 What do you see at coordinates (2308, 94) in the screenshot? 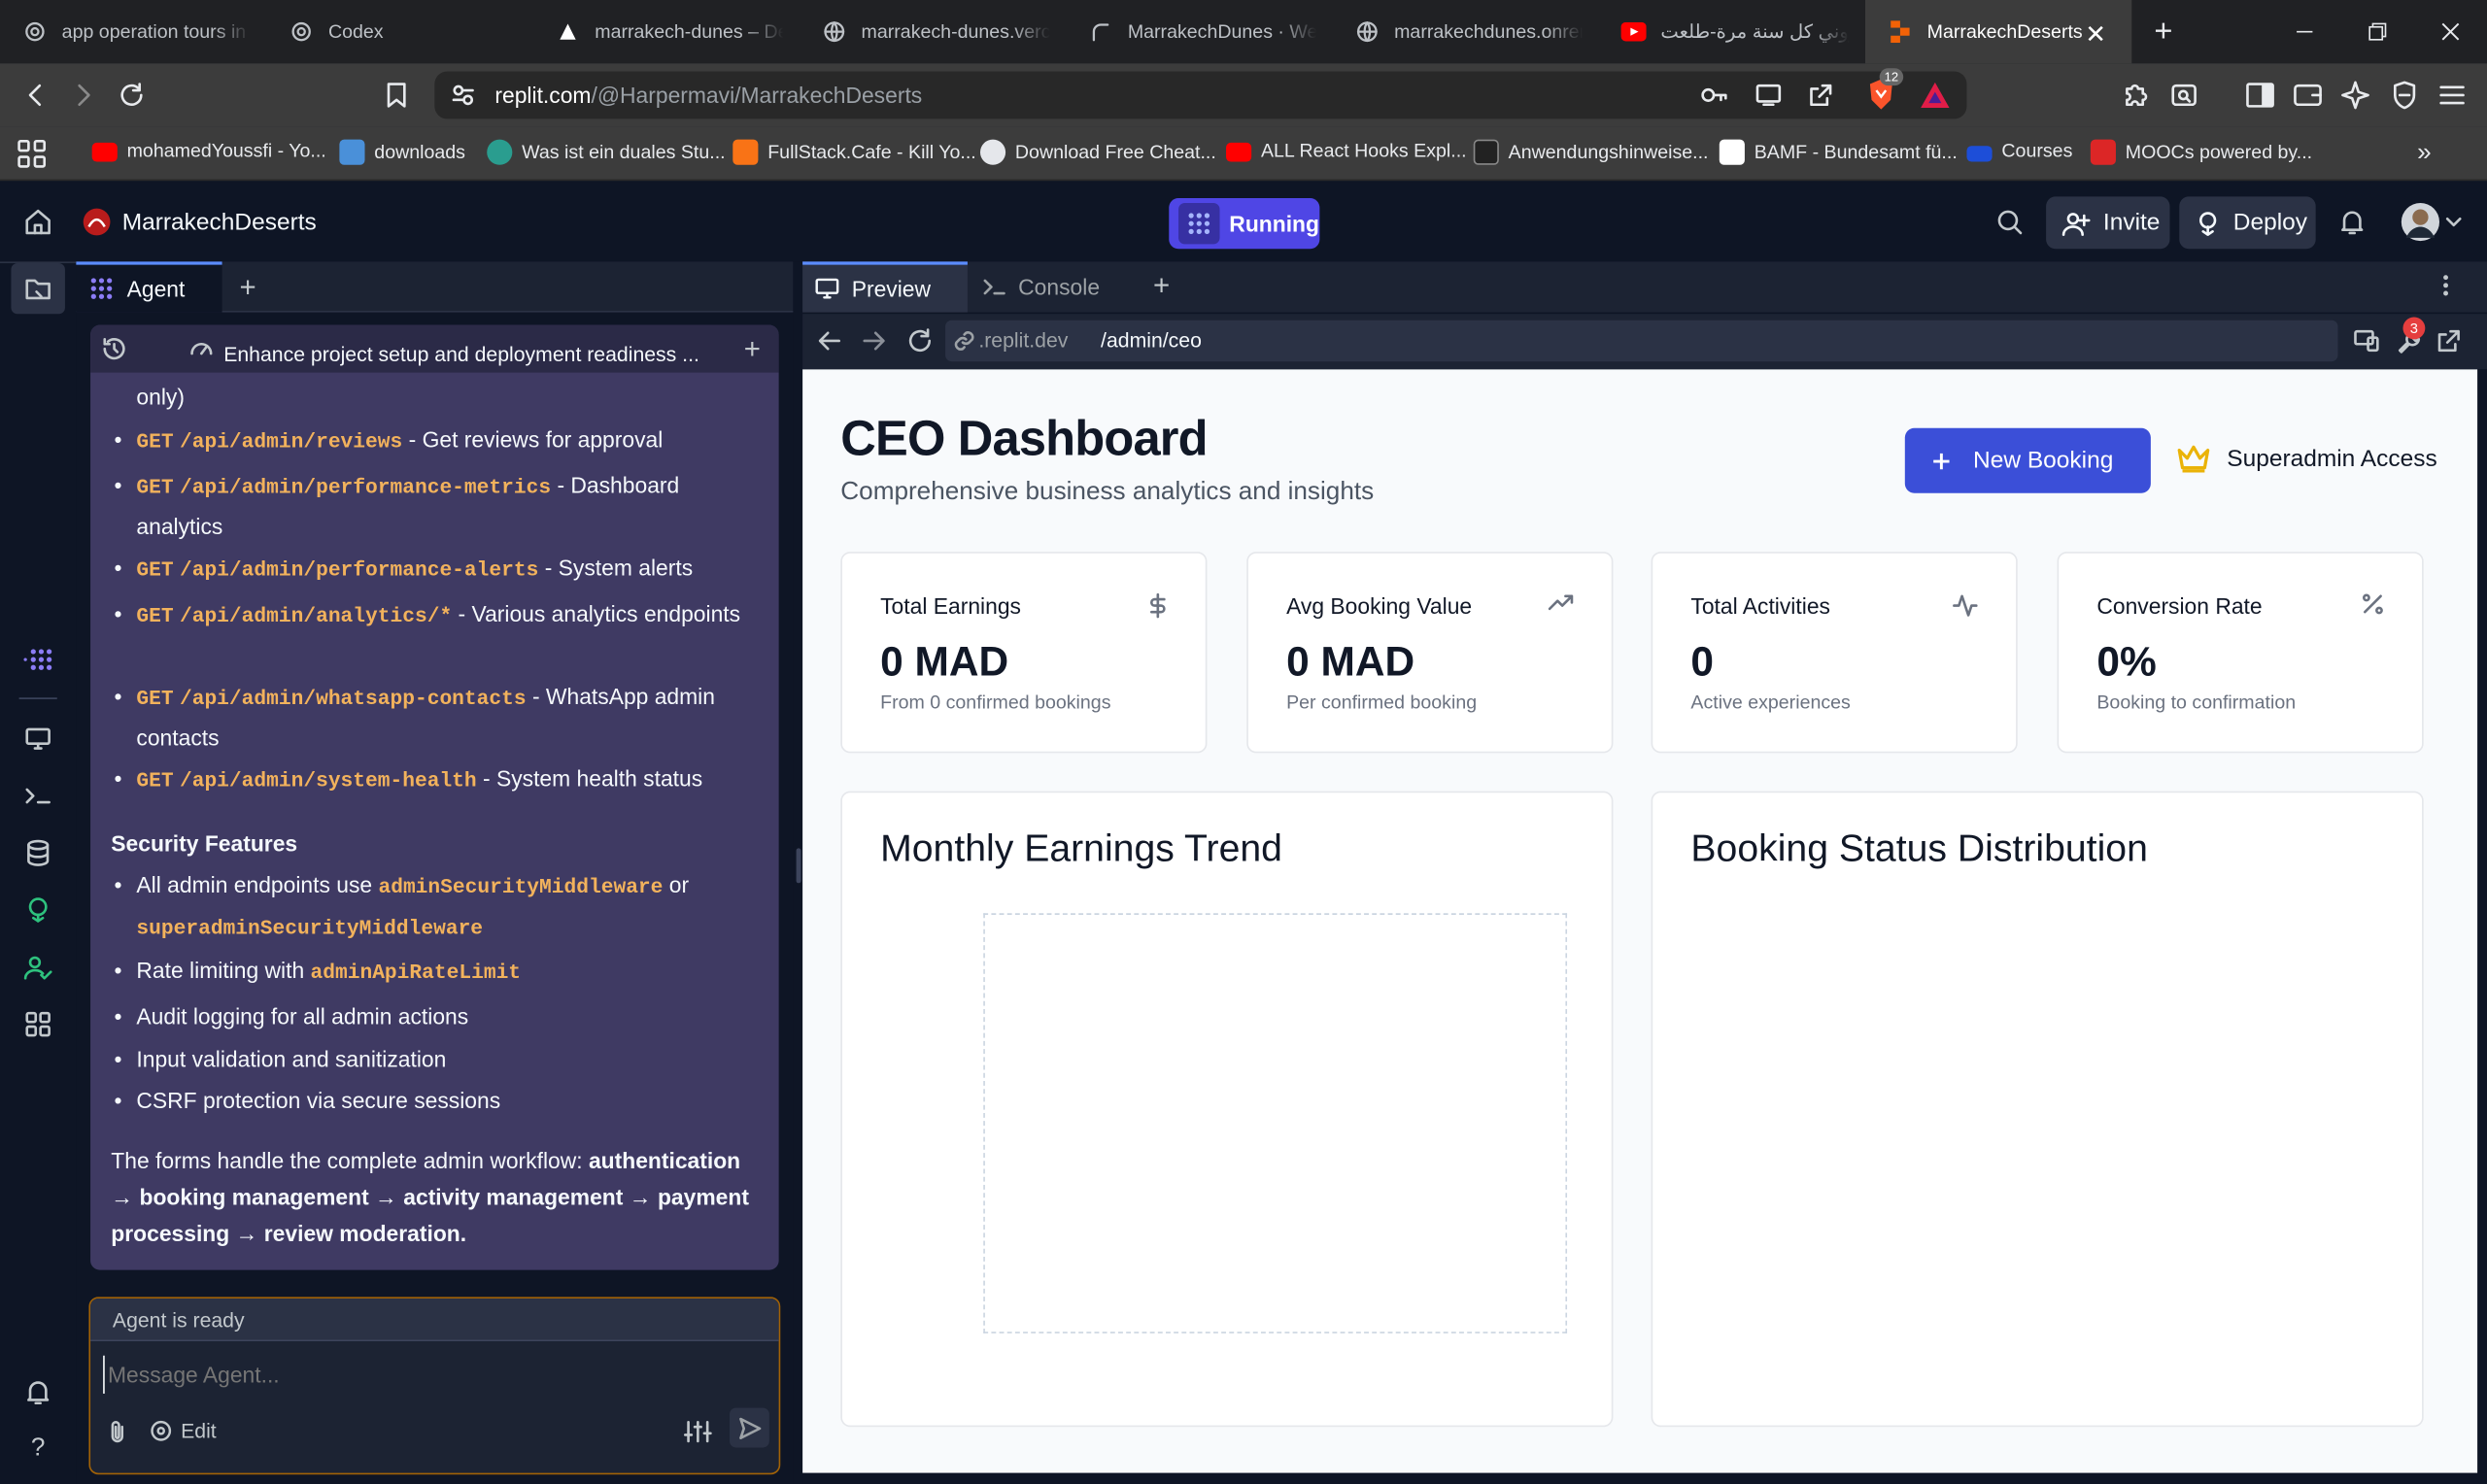
I see `wallet-icon` at bounding box center [2308, 94].